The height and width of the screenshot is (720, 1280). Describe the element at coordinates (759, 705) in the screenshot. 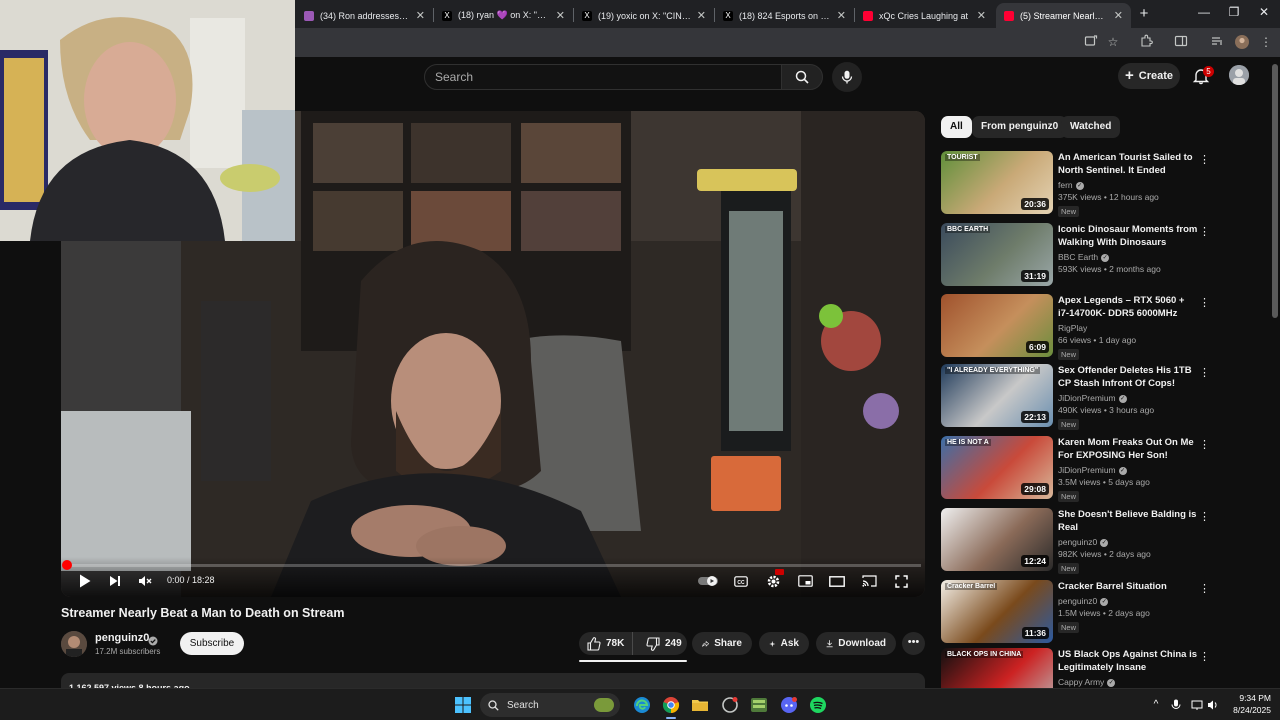

I see `app-icon` at that location.